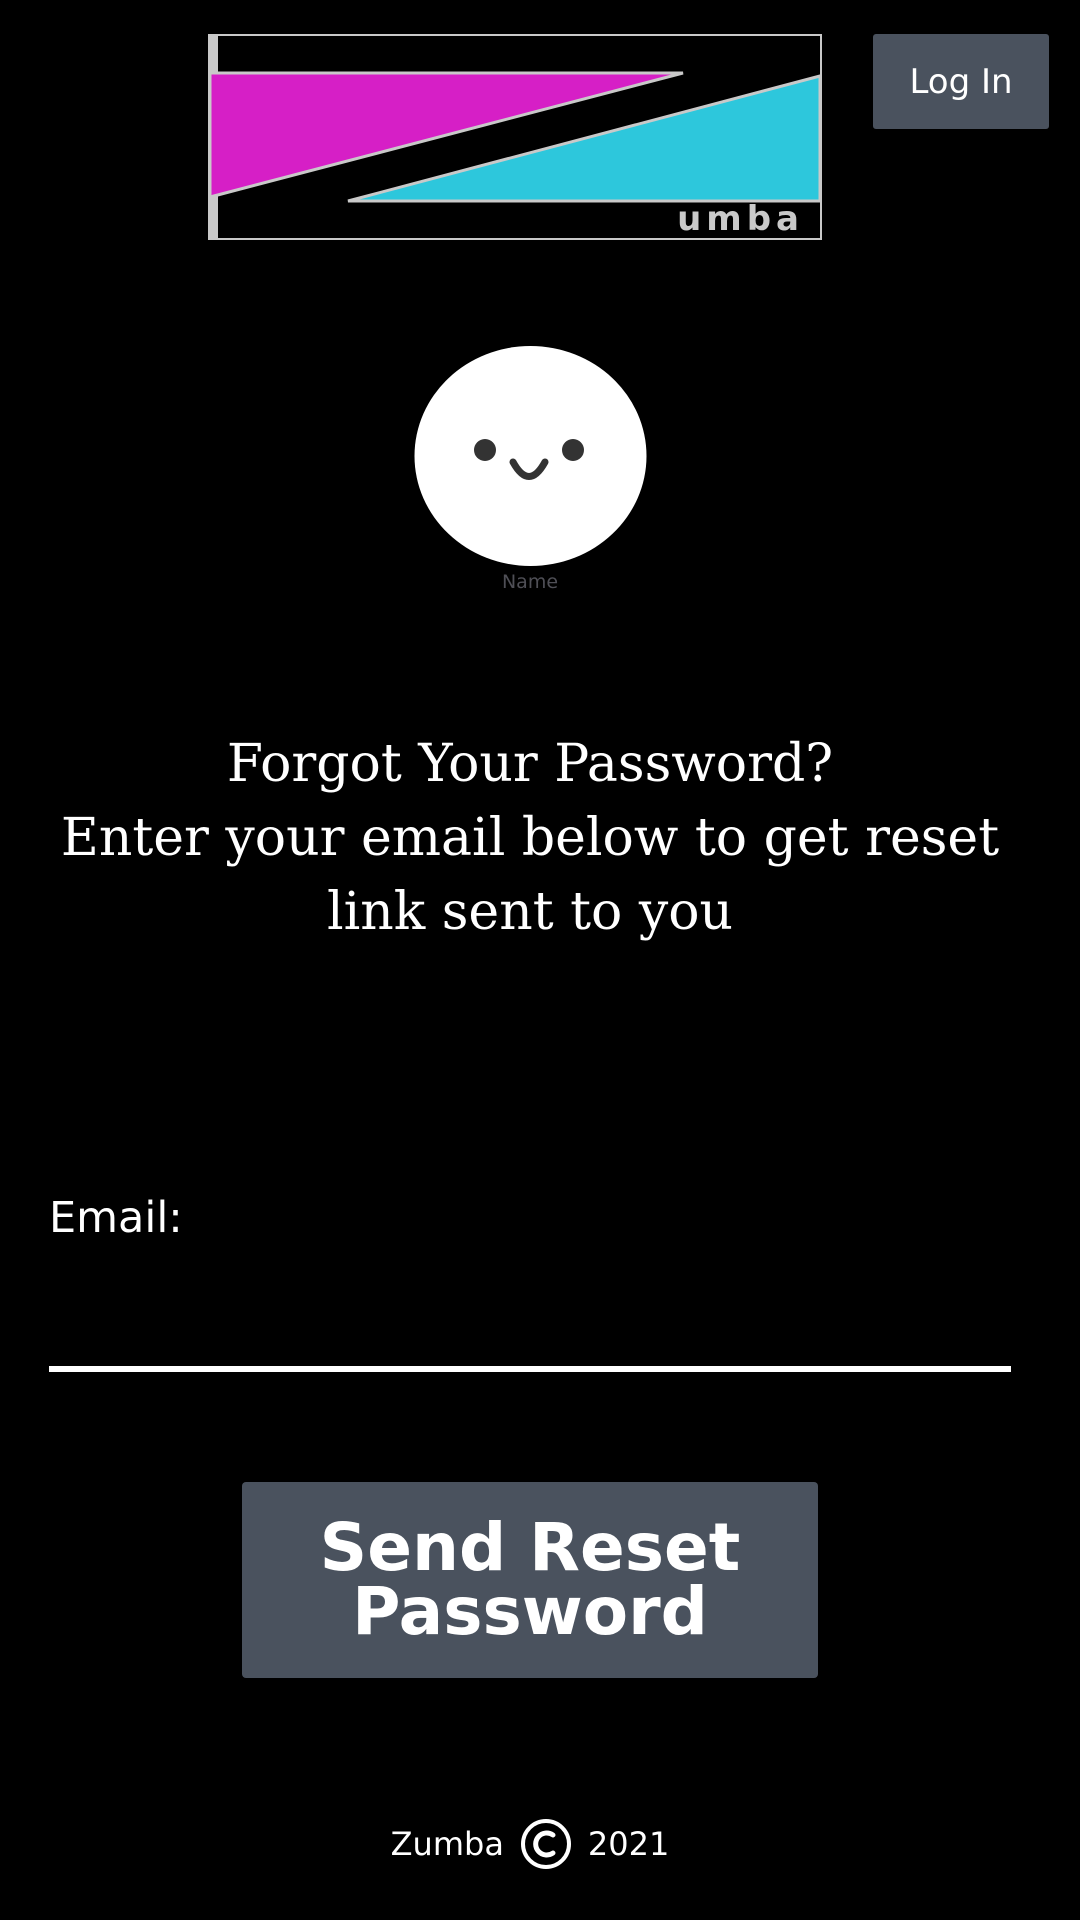  I want to click on send-button-label-line1: Send Reset, so click(530, 1547).